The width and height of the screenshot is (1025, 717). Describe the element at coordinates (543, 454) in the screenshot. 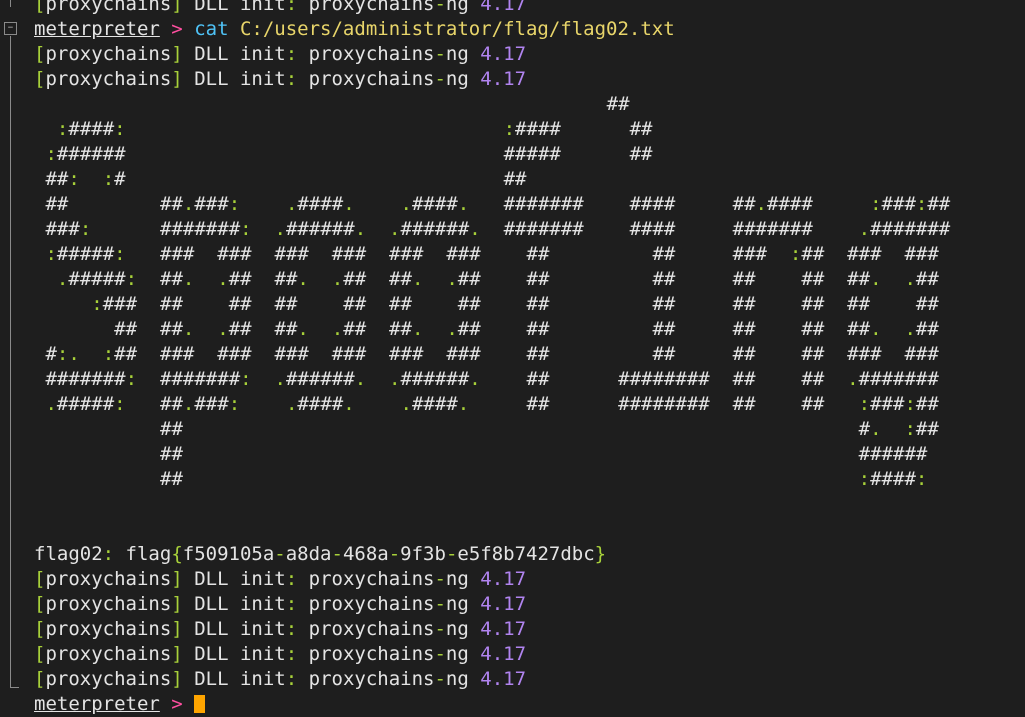

I see `ascii-art-text: ## ######` at that location.